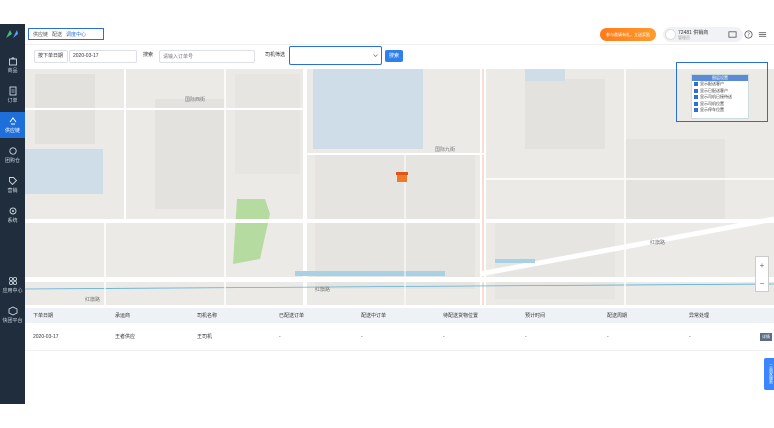 This screenshot has height=428, width=774. Describe the element at coordinates (387, 12) in the screenshot. I see `top-strip` at that location.